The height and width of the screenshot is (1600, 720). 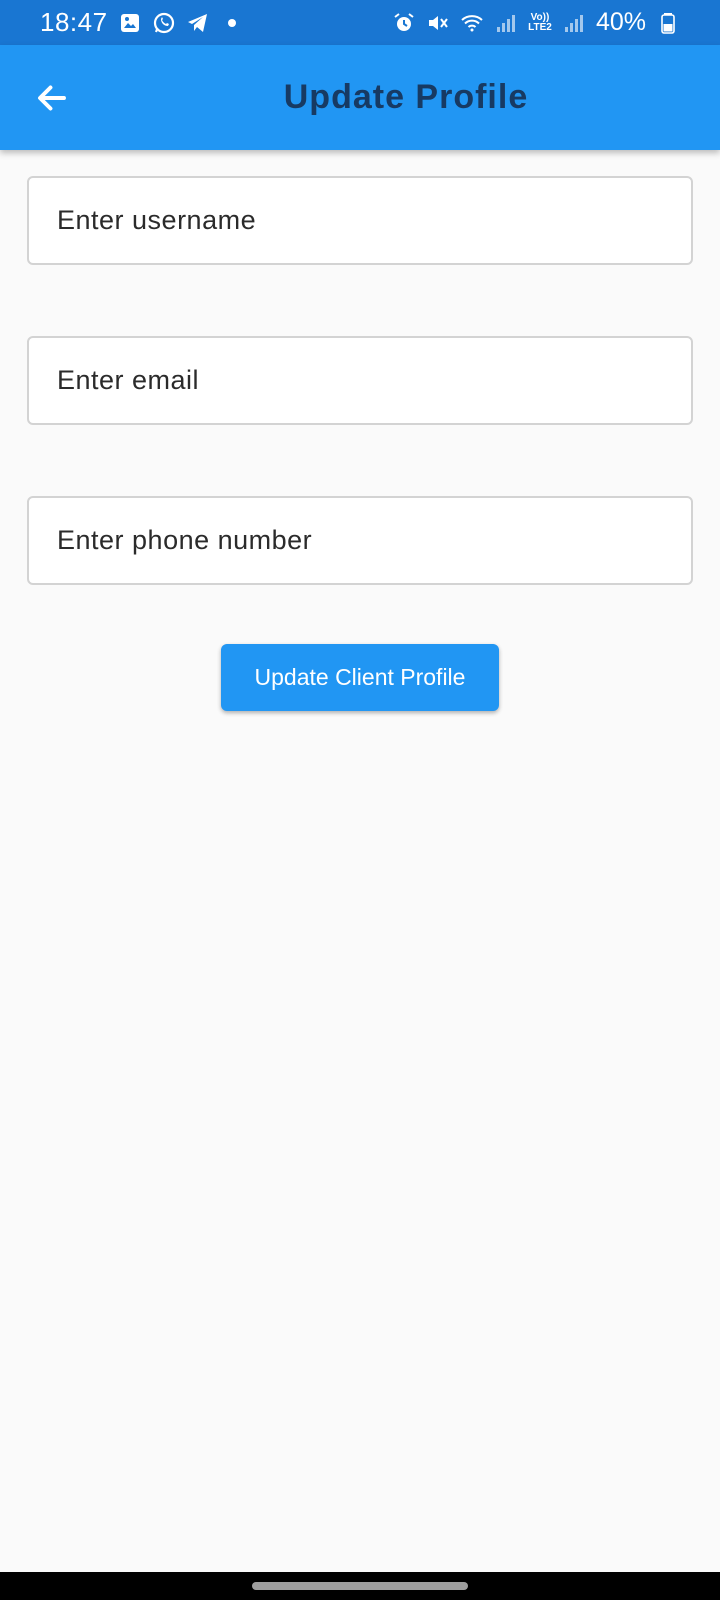 What do you see at coordinates (232, 23) in the screenshot?
I see `dot-icon` at bounding box center [232, 23].